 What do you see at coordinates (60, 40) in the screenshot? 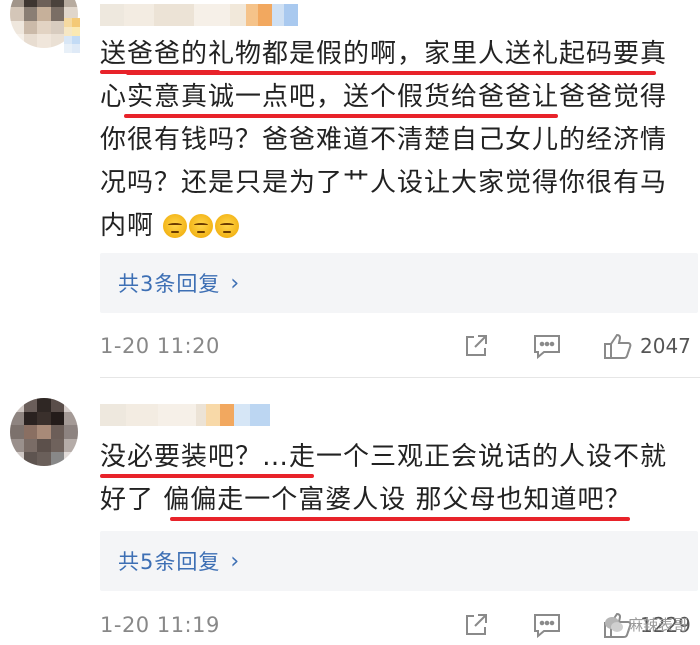
I see `avatar-corner-blurred` at bounding box center [60, 40].